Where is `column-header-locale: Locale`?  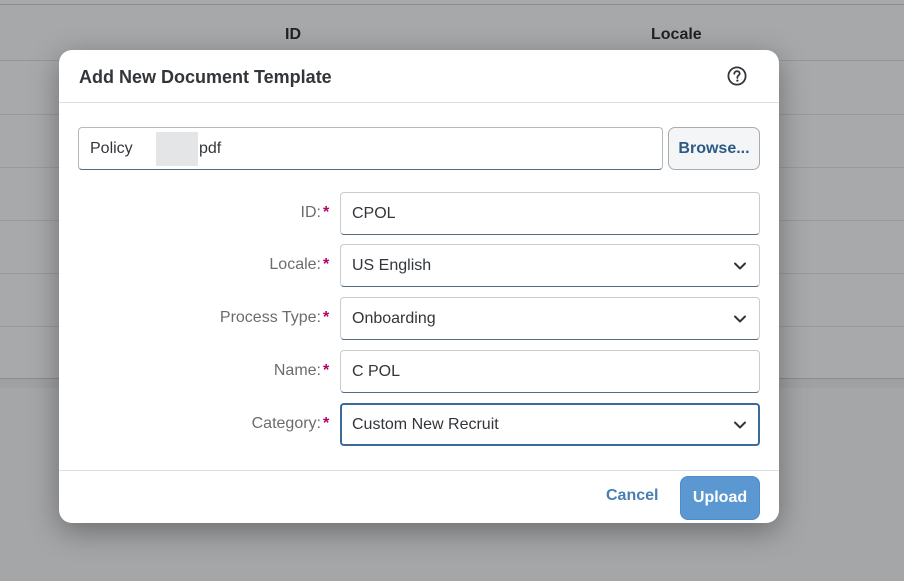 column-header-locale: Locale is located at coordinates (676, 34).